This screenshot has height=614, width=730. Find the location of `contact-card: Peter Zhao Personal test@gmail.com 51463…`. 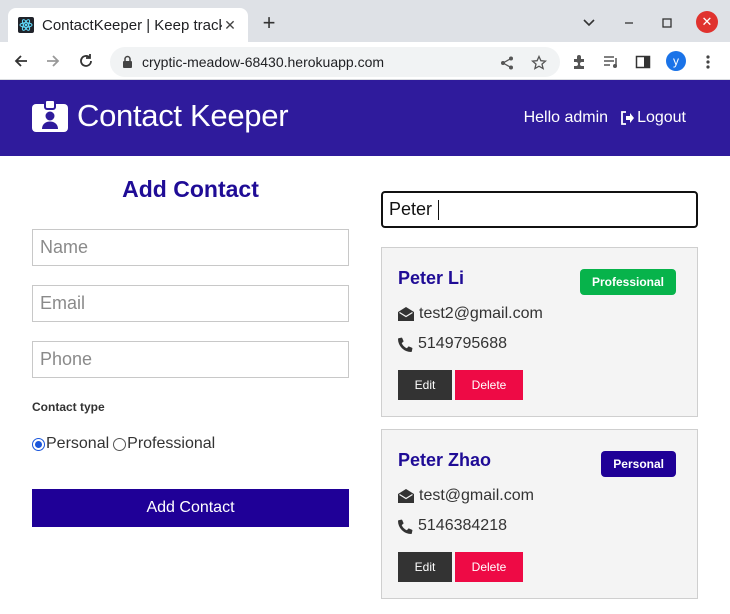

contact-card: Peter Zhao Personal test@gmail.com 51463… is located at coordinates (539, 514).